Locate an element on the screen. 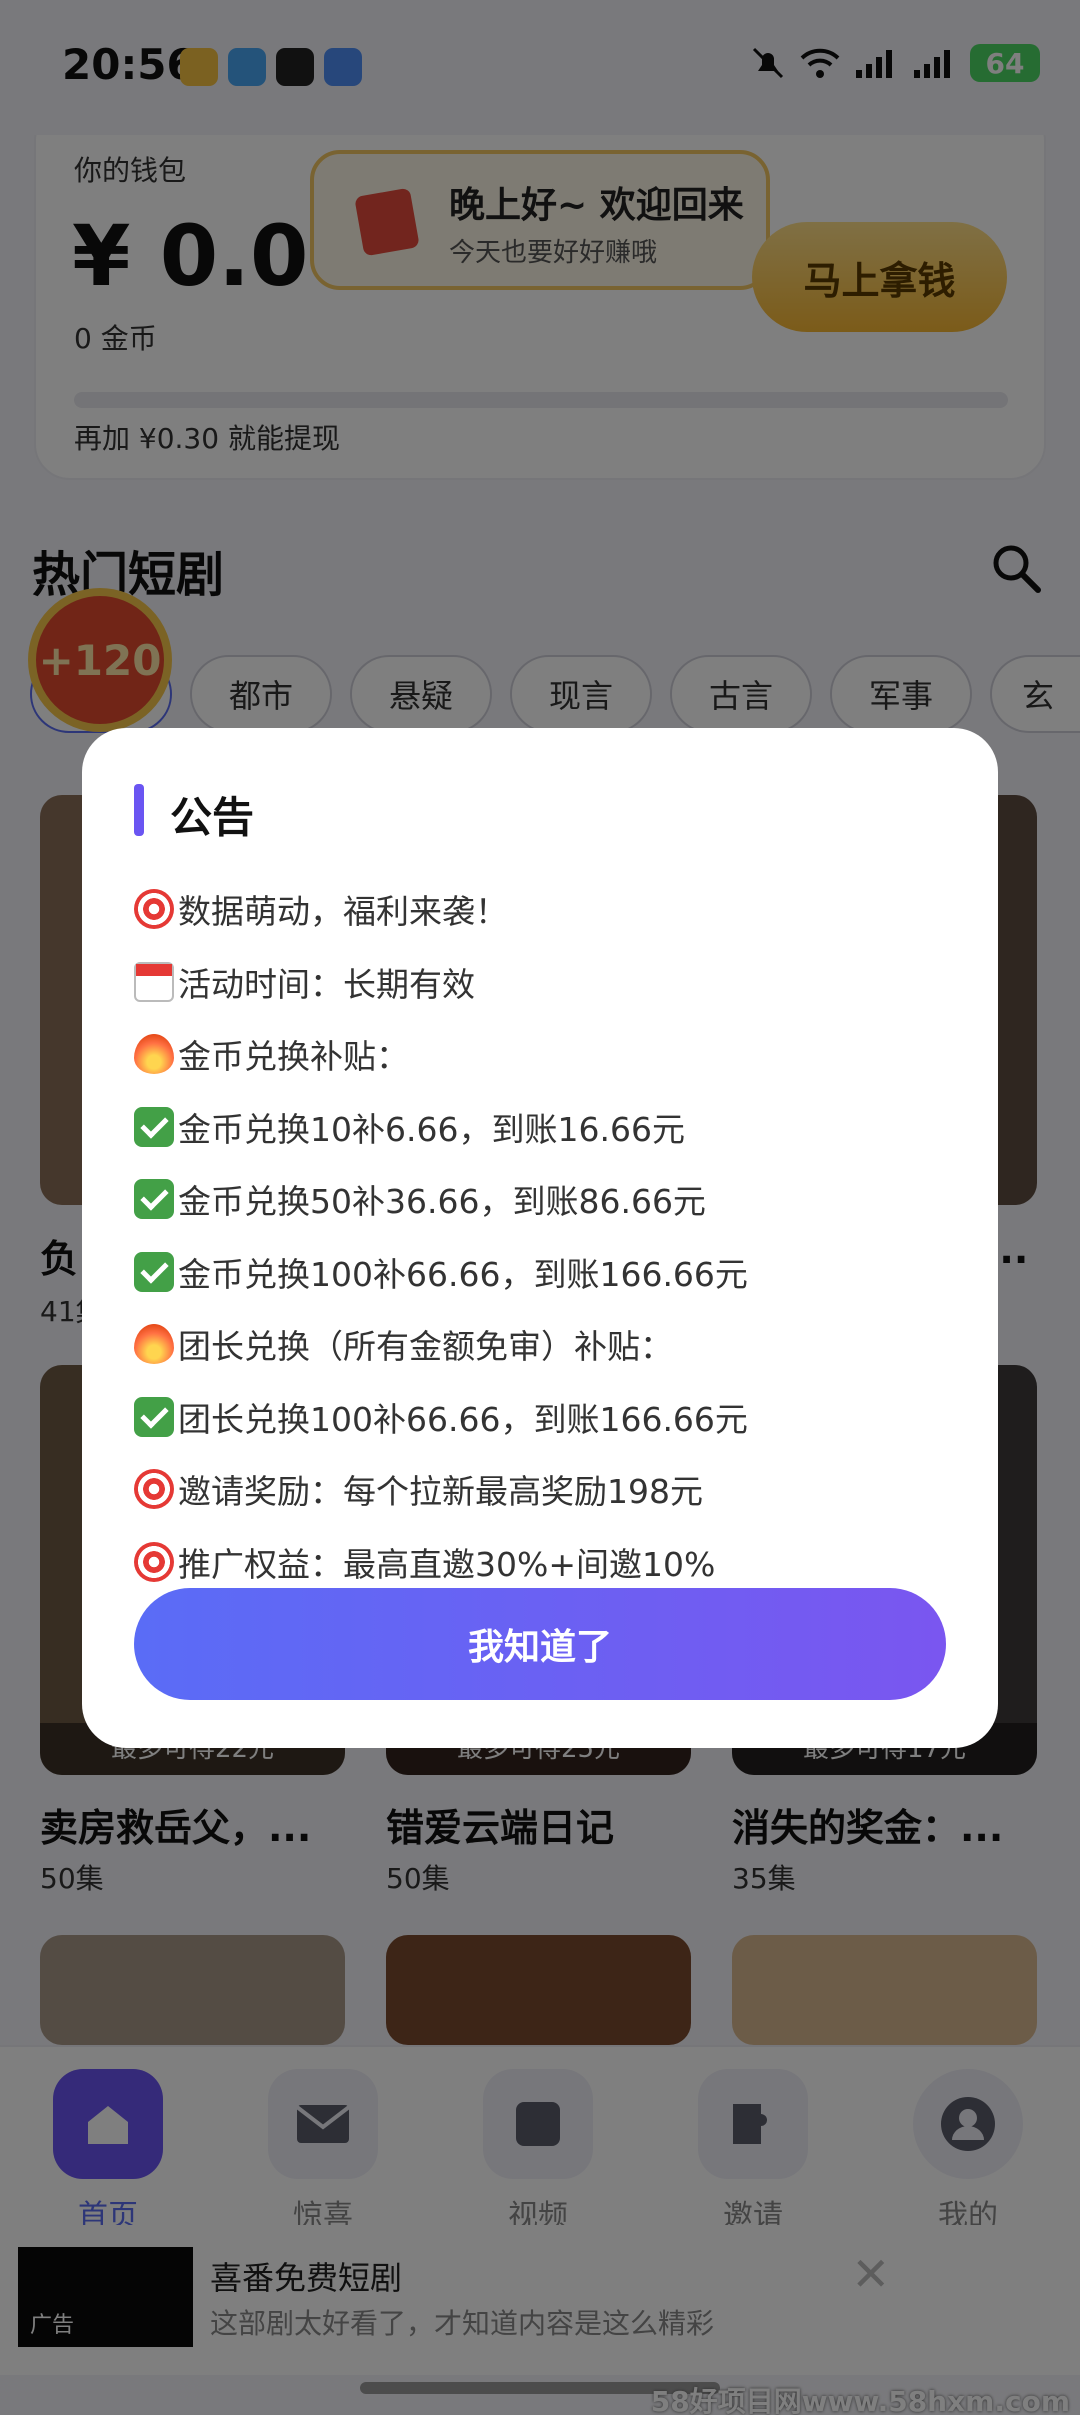 This screenshot has height=2415, width=1080. announcement-line: 数据萌动，福利来袭！ is located at coordinates (441, 909).